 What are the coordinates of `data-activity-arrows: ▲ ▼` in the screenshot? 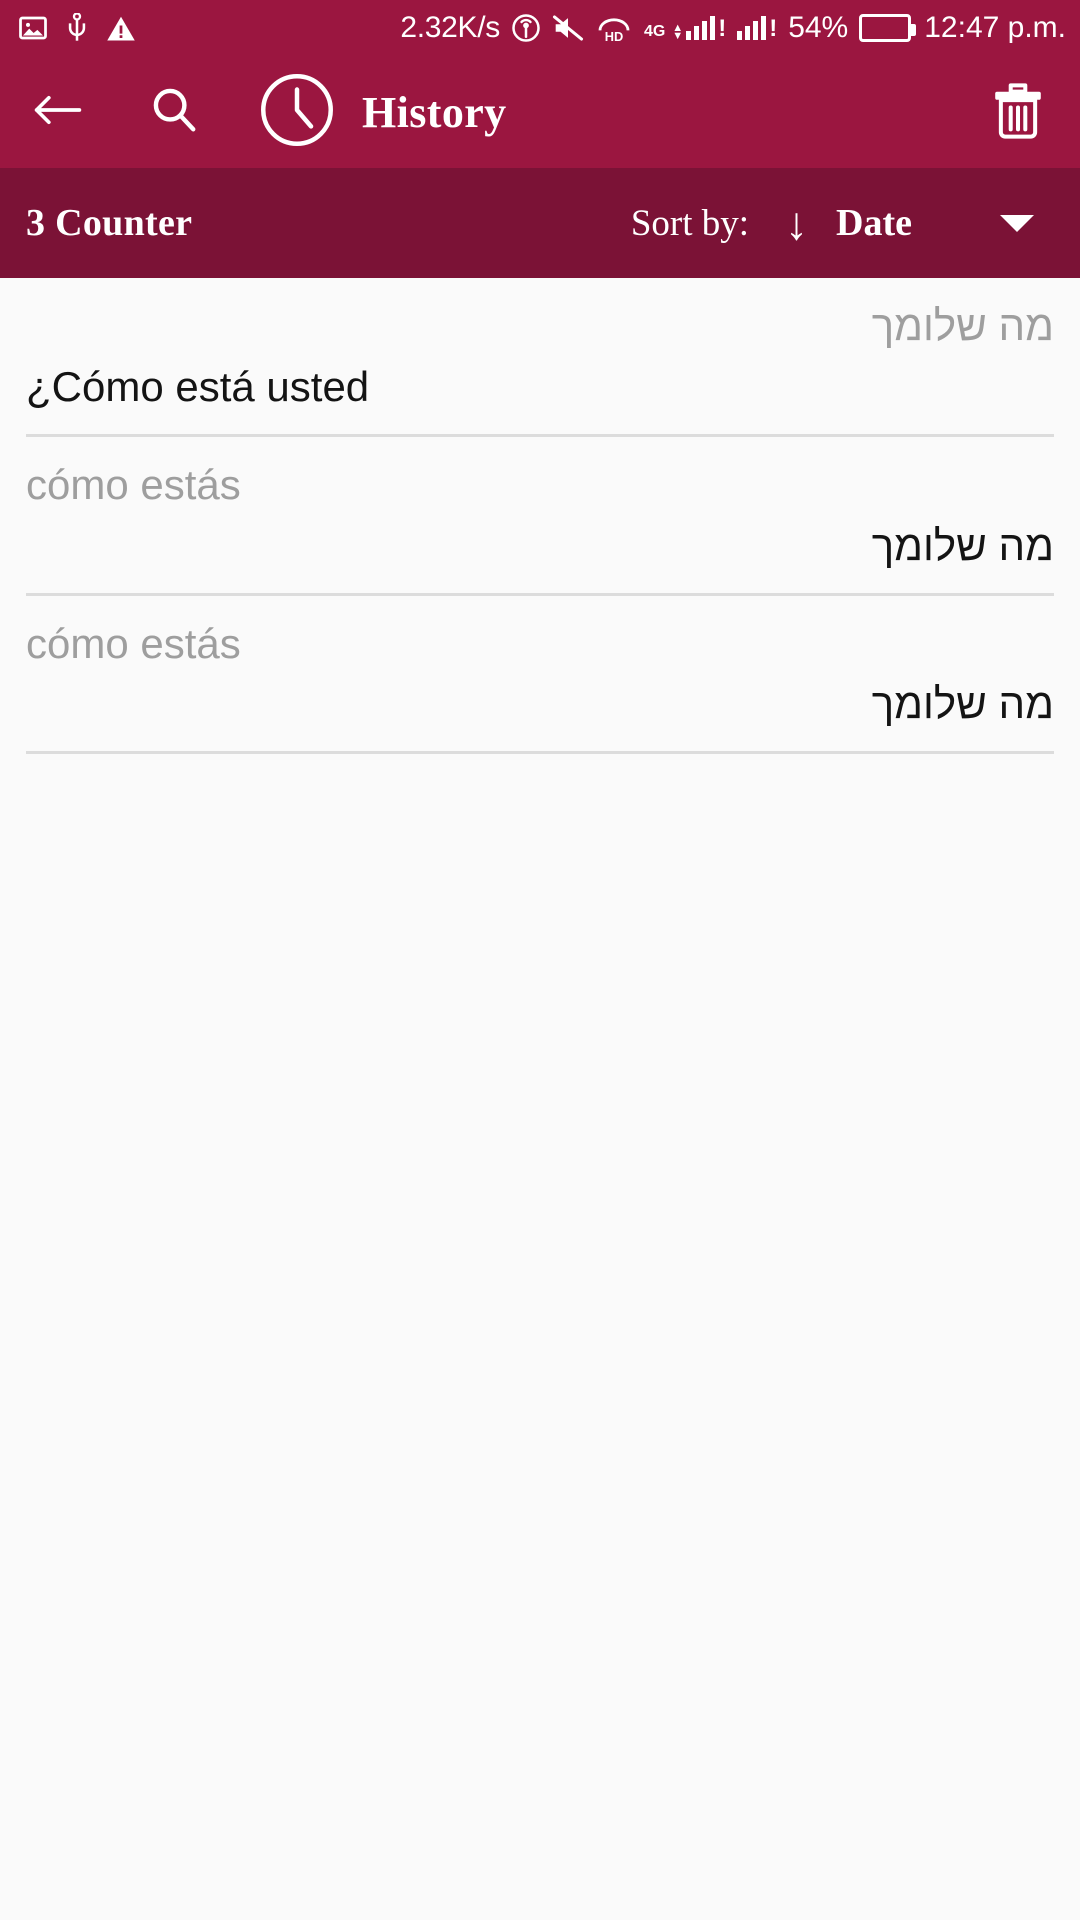 It's located at (678, 32).